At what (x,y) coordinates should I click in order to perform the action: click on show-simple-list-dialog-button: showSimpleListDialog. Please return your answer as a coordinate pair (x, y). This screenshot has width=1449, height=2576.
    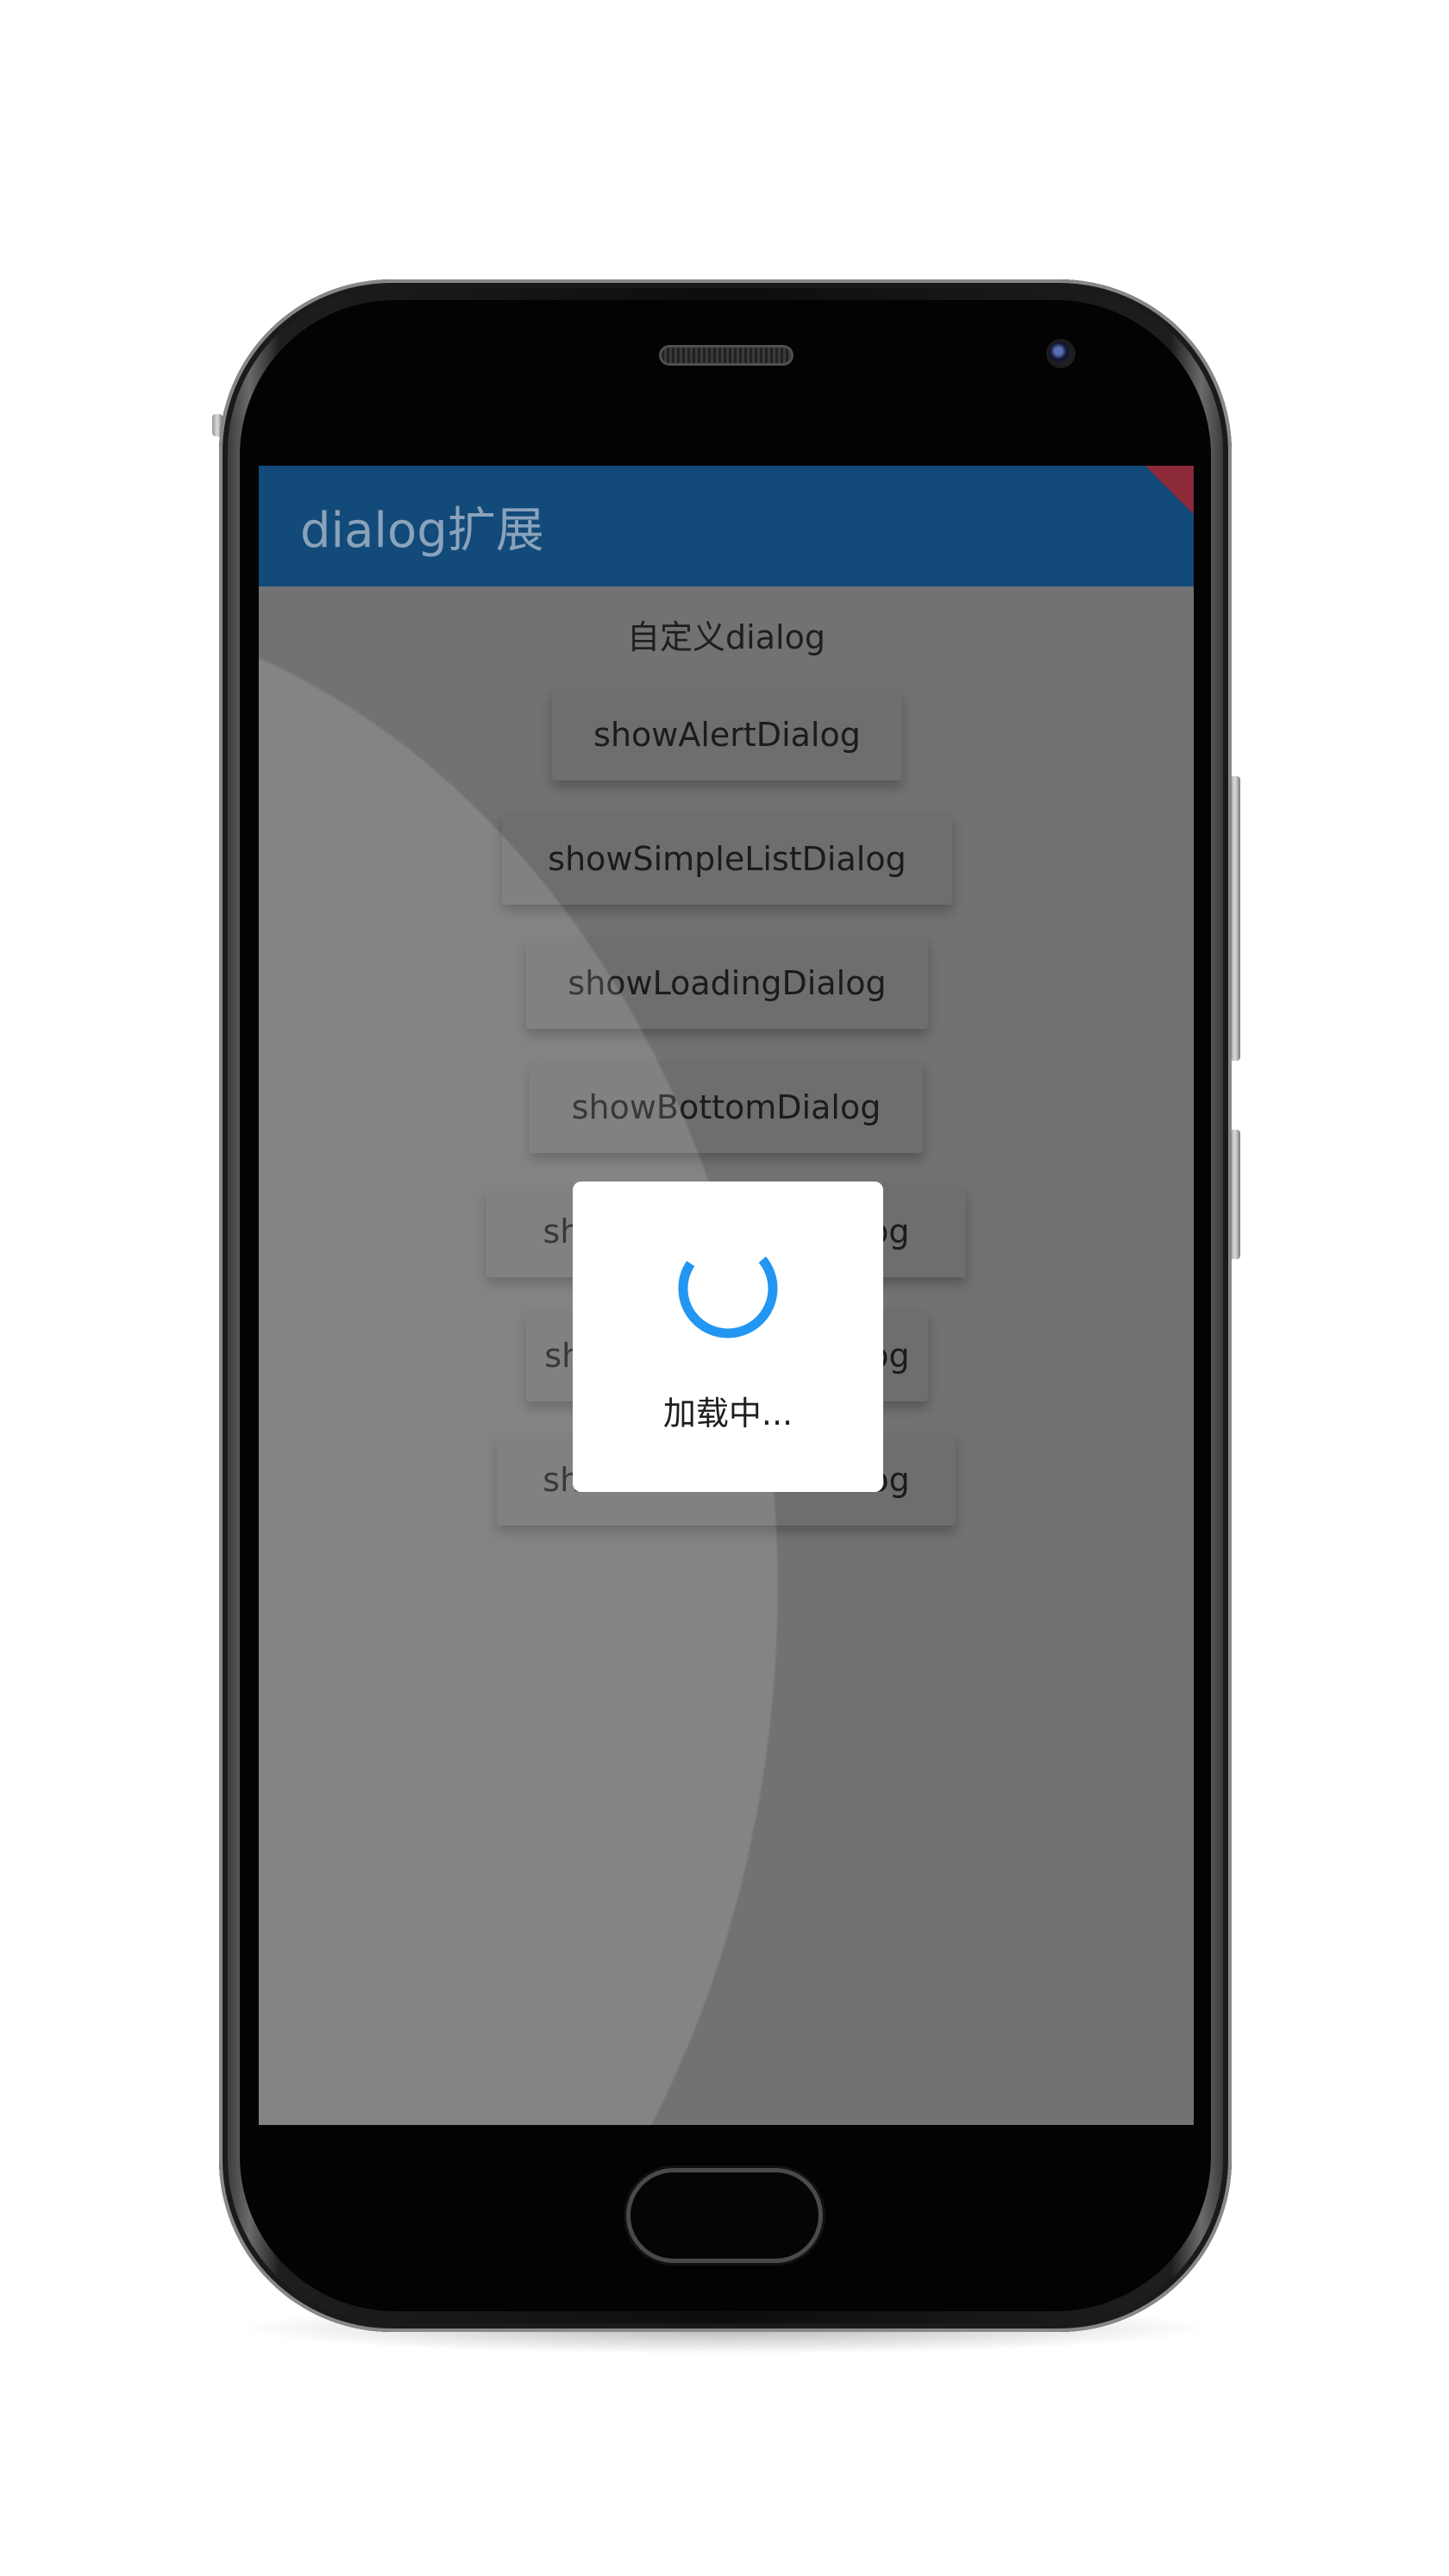
    Looking at the image, I should click on (727, 859).